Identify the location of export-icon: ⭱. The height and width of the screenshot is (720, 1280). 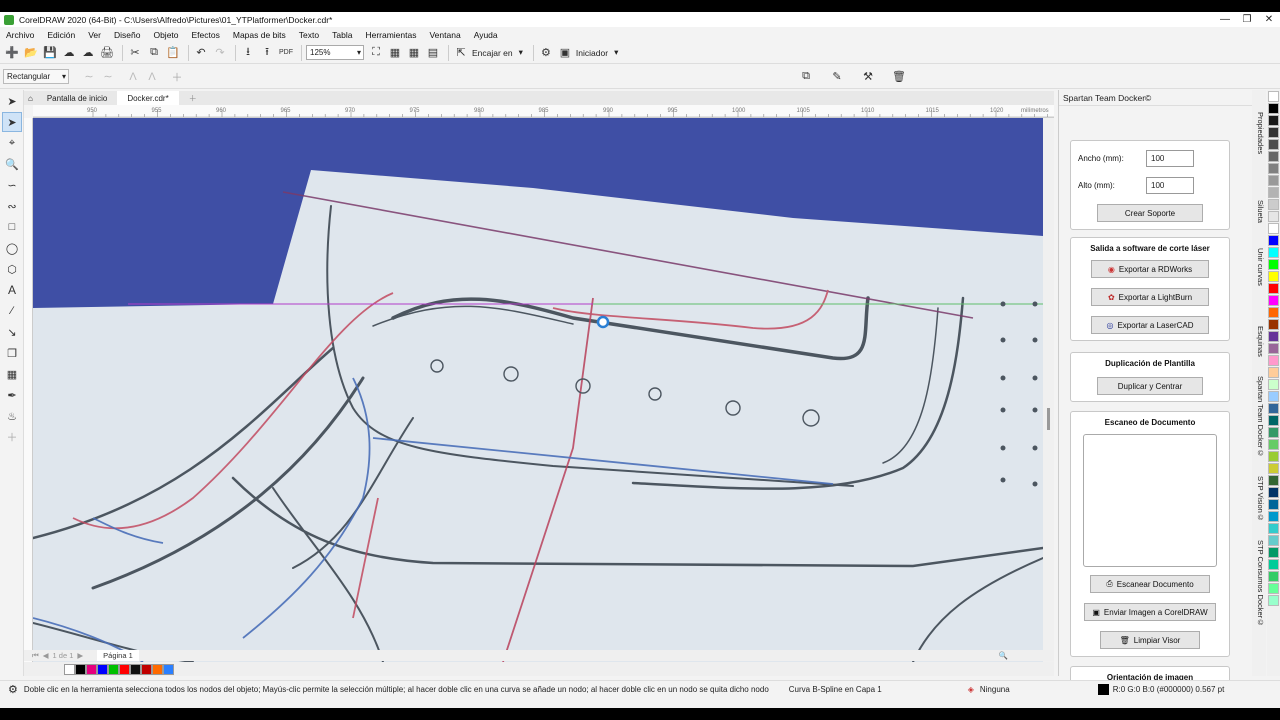
(267, 53).